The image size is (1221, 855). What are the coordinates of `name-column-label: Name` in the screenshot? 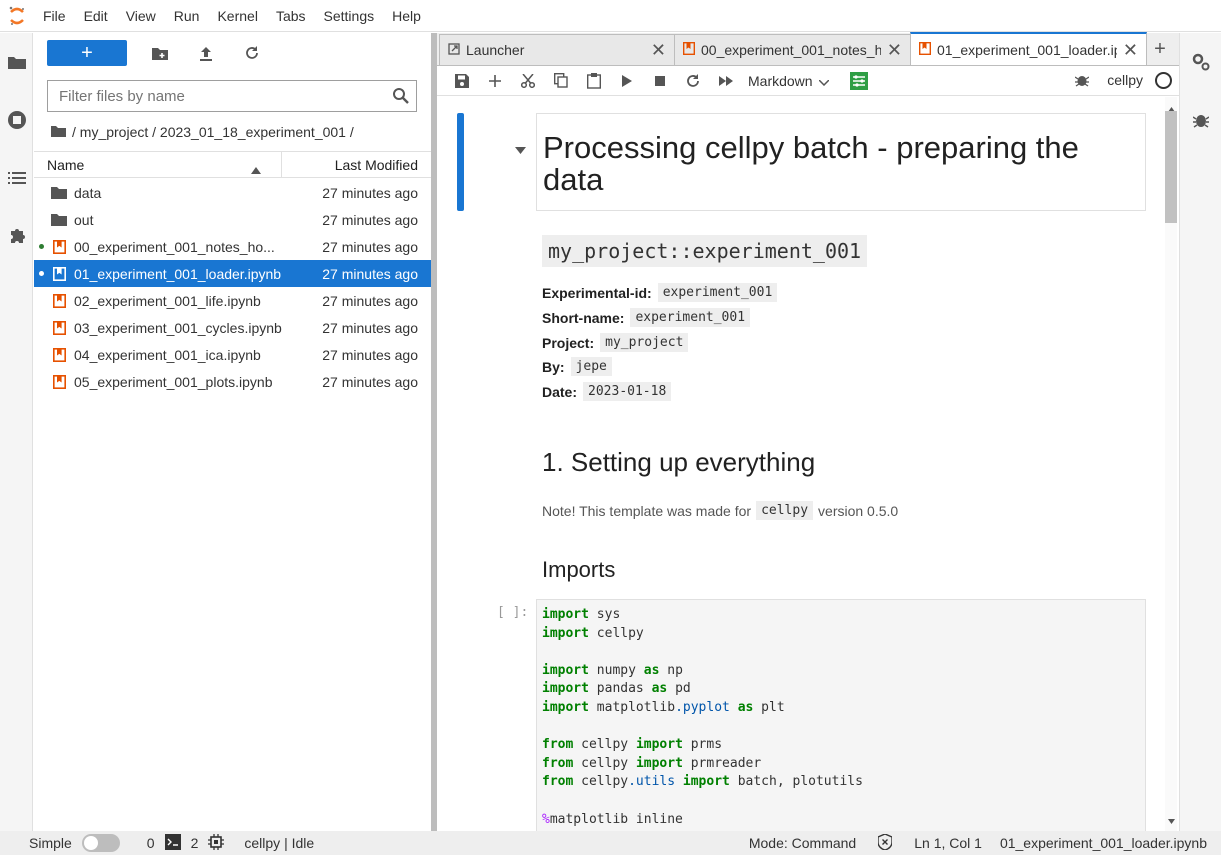 It's located at (66, 164).